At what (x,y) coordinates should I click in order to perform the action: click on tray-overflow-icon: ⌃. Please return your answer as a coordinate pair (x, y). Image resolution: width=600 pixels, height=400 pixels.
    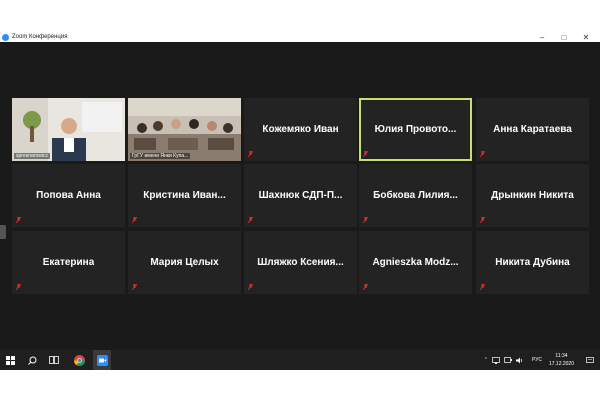
    Looking at the image, I should click on (486, 360).